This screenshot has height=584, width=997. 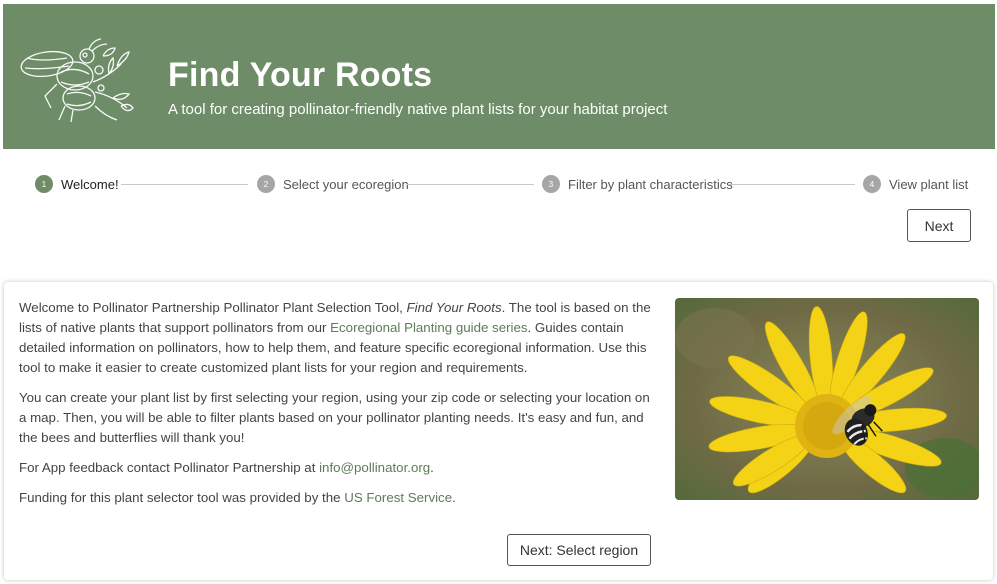 I want to click on step-number-badge: 3, so click(x=551, y=184).